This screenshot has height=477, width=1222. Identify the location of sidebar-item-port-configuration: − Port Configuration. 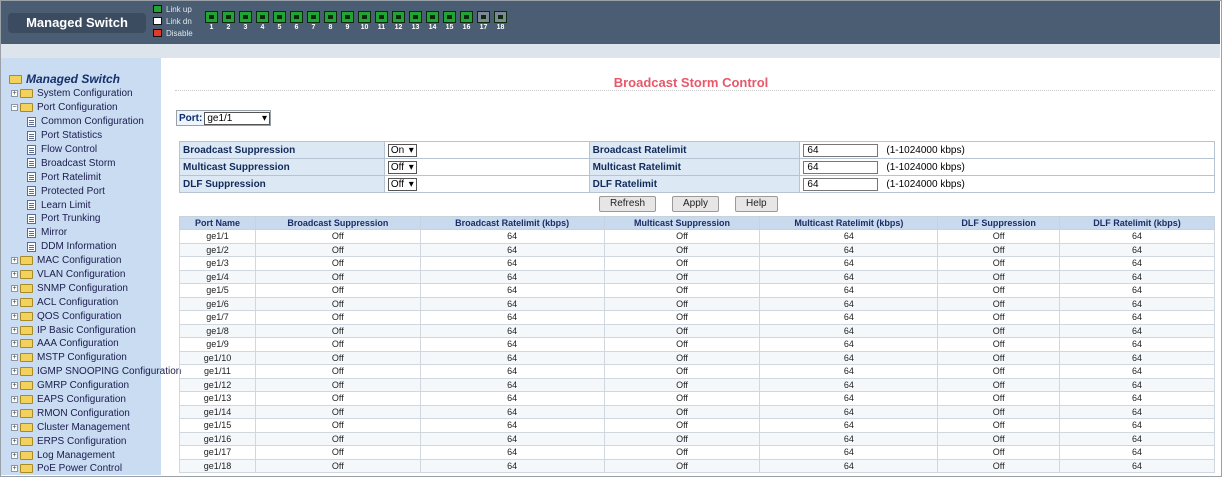
(96, 108).